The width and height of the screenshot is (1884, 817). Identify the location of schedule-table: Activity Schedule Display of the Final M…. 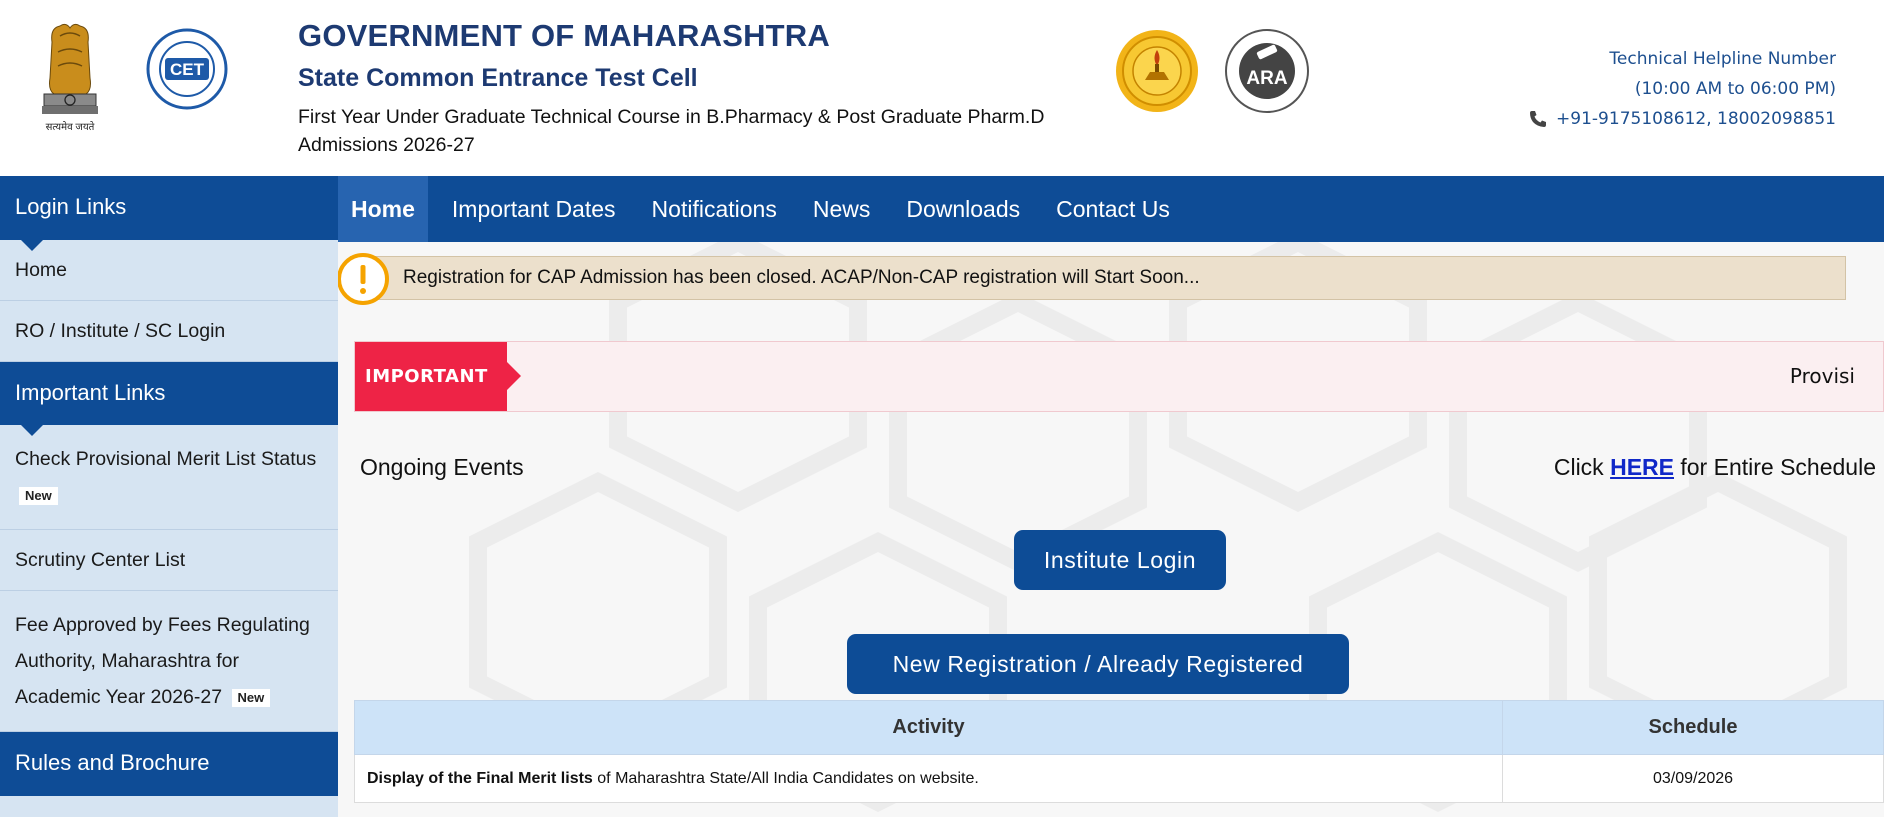
(1119, 751).